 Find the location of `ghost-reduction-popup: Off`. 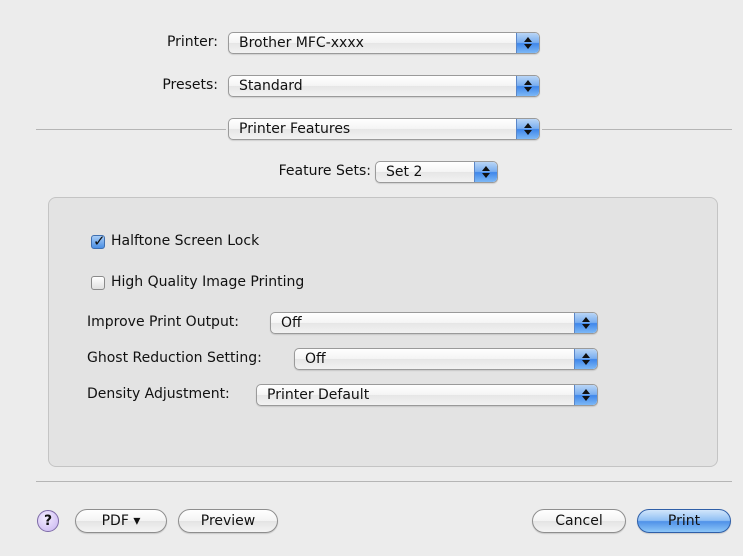

ghost-reduction-popup: Off is located at coordinates (446, 359).